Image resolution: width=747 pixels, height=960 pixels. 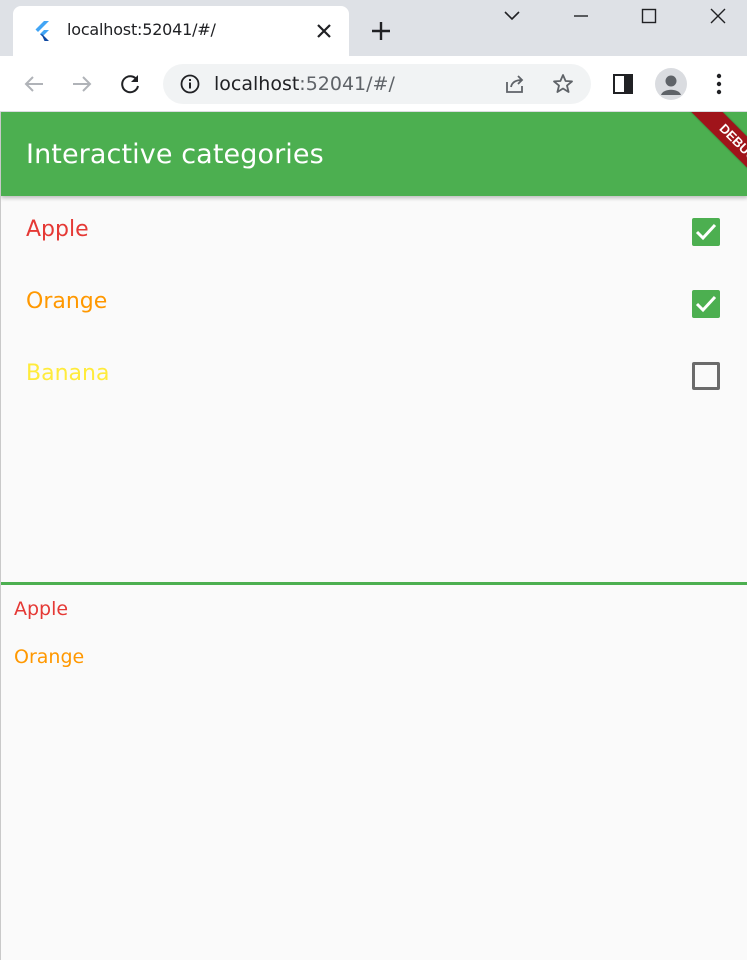 I want to click on browser-tab: localhost:52041/#/, so click(x=181, y=31).